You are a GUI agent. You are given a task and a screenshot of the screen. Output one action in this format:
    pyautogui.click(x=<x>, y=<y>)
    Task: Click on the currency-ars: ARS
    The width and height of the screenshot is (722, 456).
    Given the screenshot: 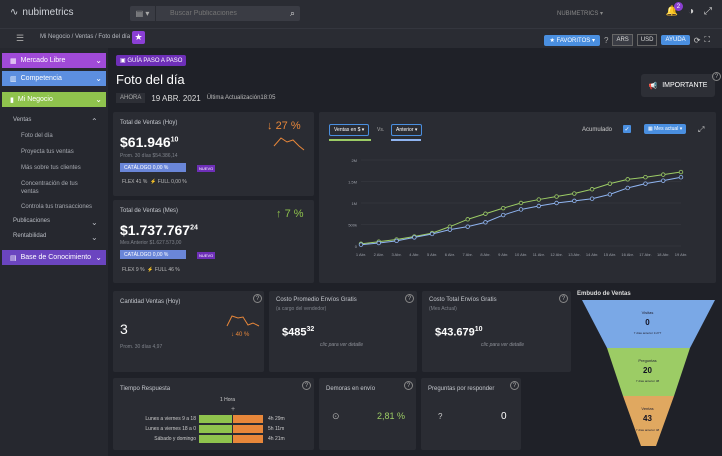 What is the action you would take?
    pyautogui.click(x=622, y=40)
    